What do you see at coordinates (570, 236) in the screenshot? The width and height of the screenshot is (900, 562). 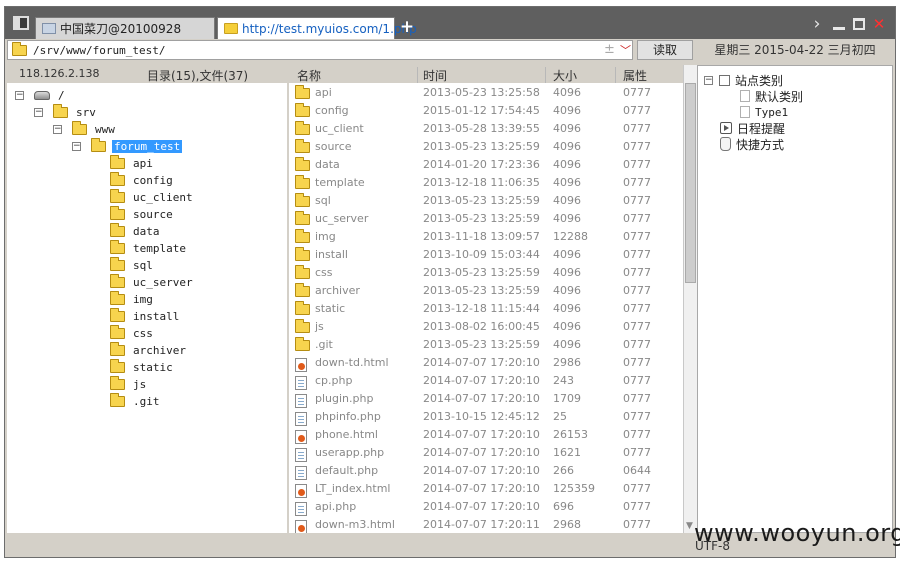 I see `file-size: 12288` at bounding box center [570, 236].